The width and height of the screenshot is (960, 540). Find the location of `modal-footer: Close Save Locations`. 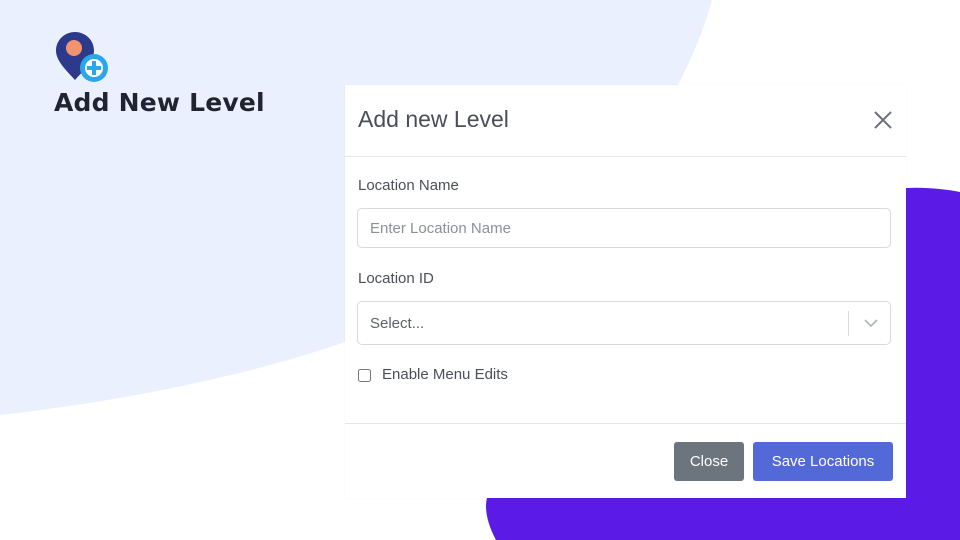

modal-footer: Close Save Locations is located at coordinates (625, 461).